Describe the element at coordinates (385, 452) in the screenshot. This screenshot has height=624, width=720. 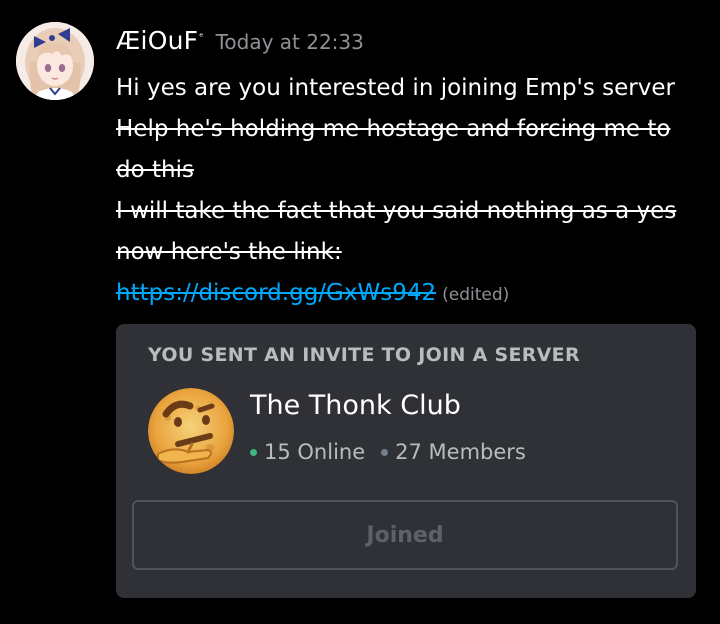
I see `member-dot-icon` at that location.